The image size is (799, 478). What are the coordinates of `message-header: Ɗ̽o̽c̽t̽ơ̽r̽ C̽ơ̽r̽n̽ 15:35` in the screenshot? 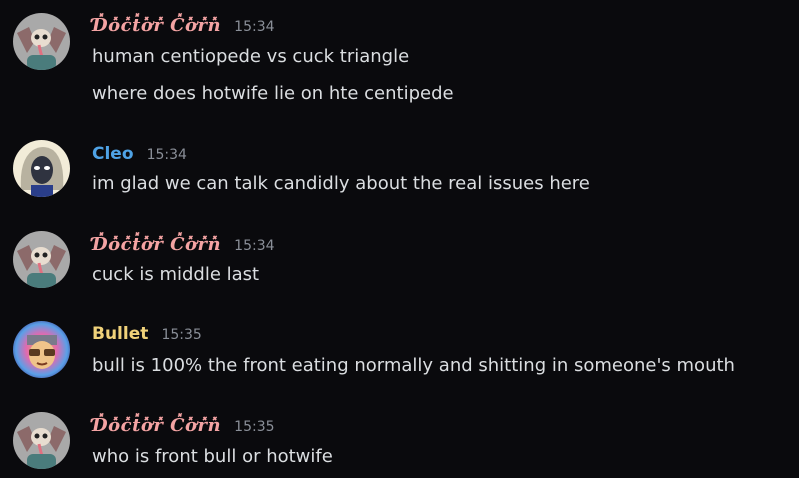 It's located at (183, 427).